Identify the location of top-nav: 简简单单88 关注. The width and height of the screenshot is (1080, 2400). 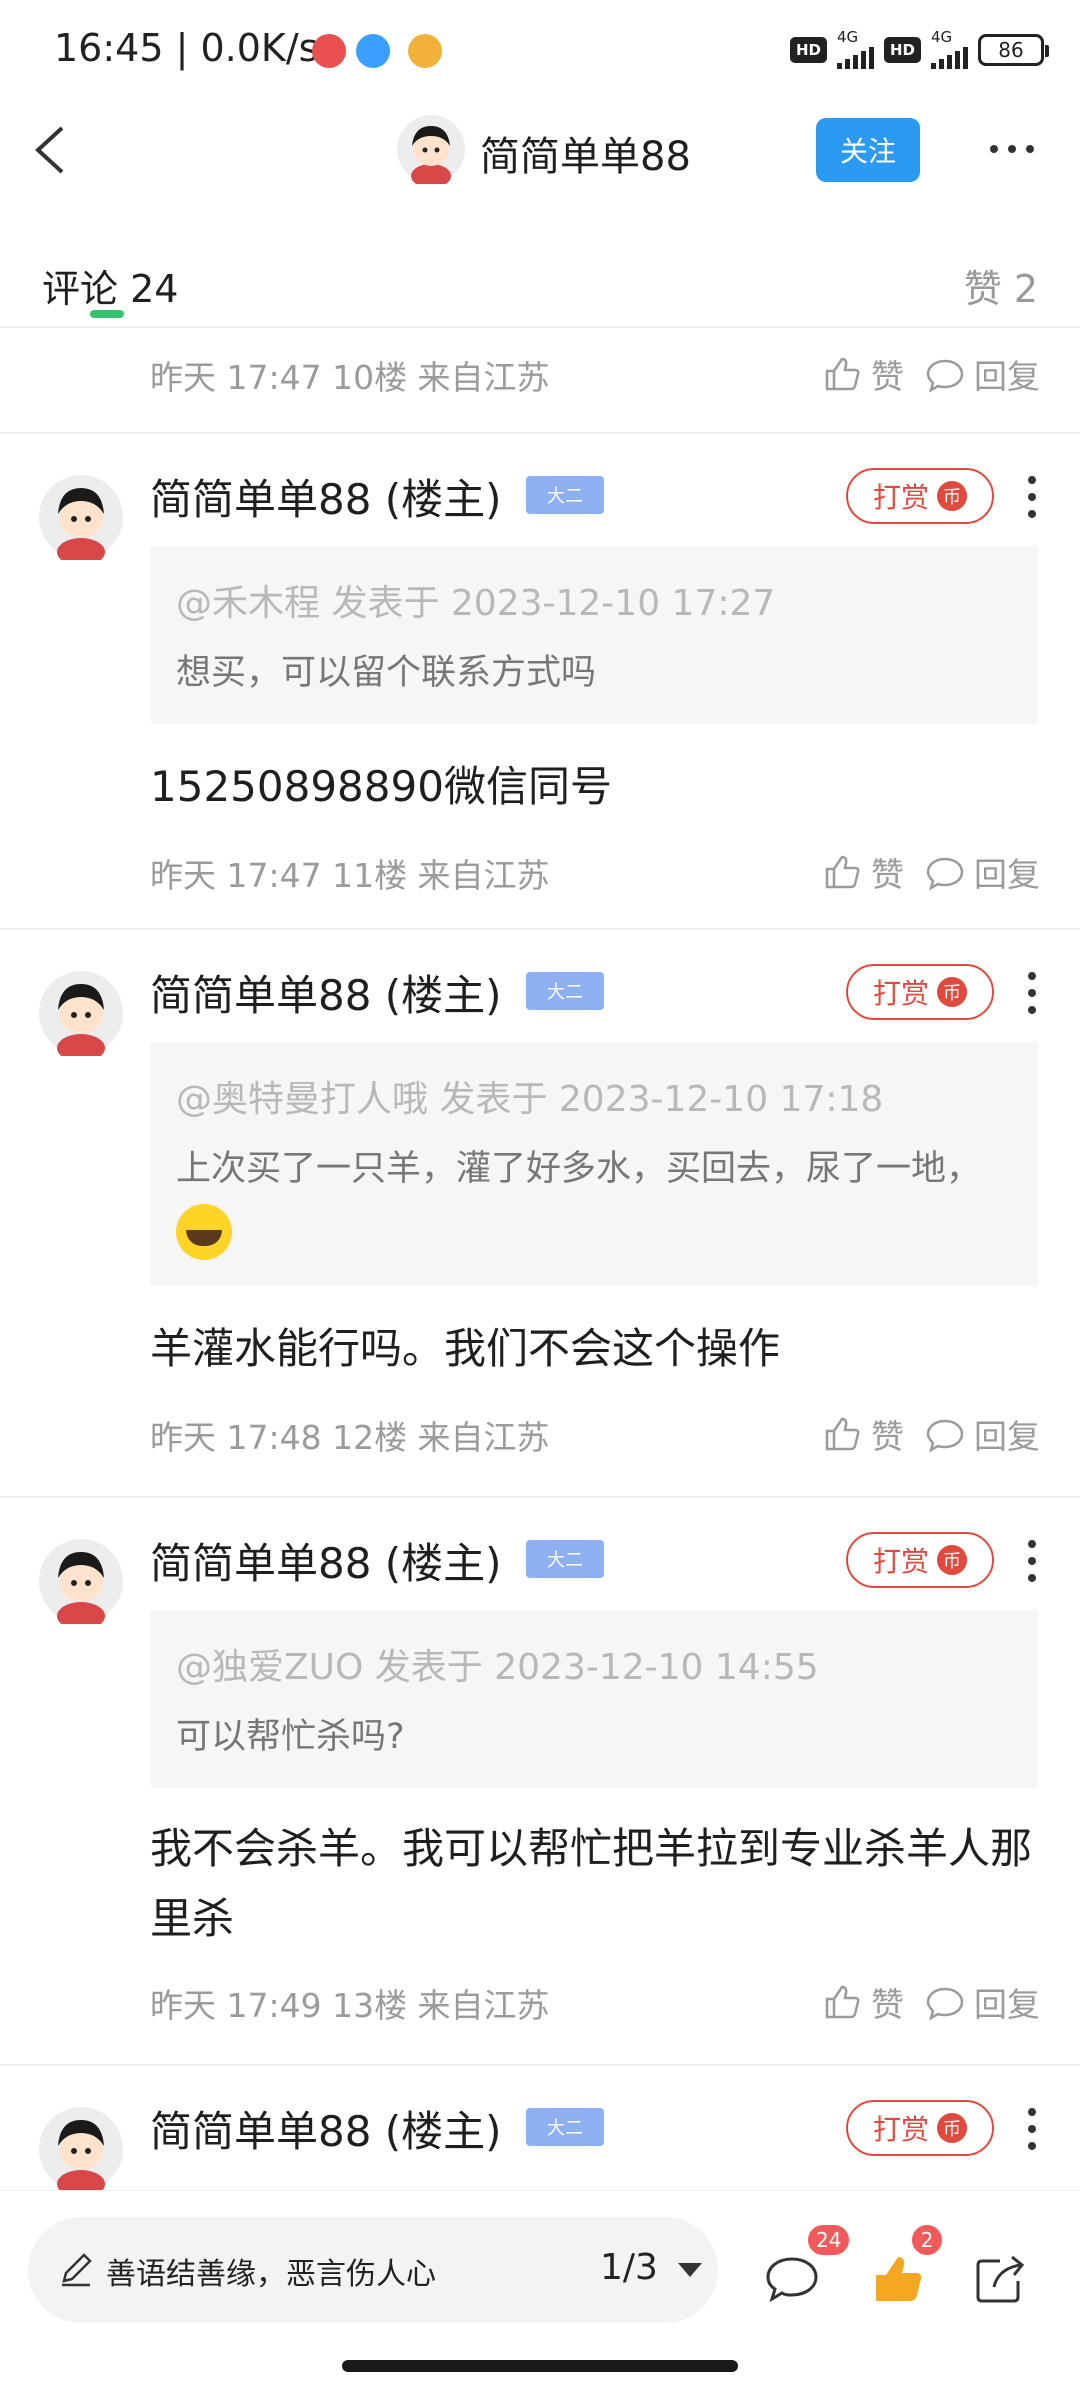
(540, 150).